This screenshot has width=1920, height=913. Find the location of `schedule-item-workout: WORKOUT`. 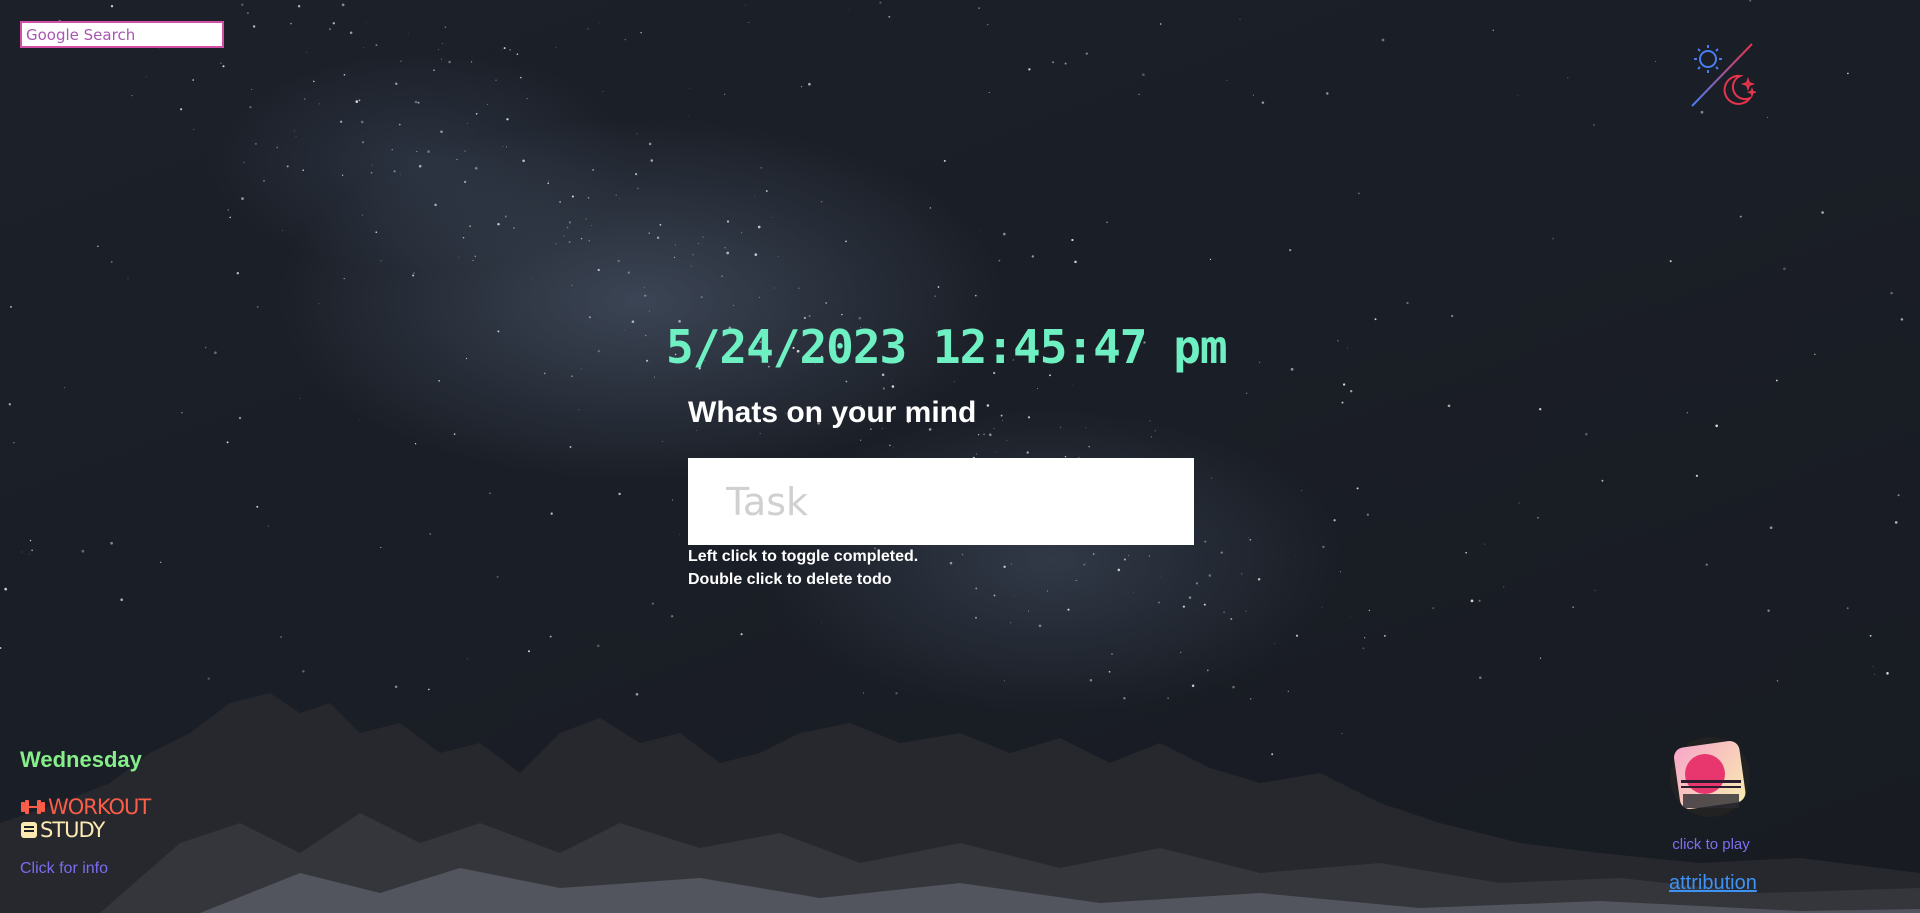

schedule-item-workout: WORKOUT is located at coordinates (85, 807).